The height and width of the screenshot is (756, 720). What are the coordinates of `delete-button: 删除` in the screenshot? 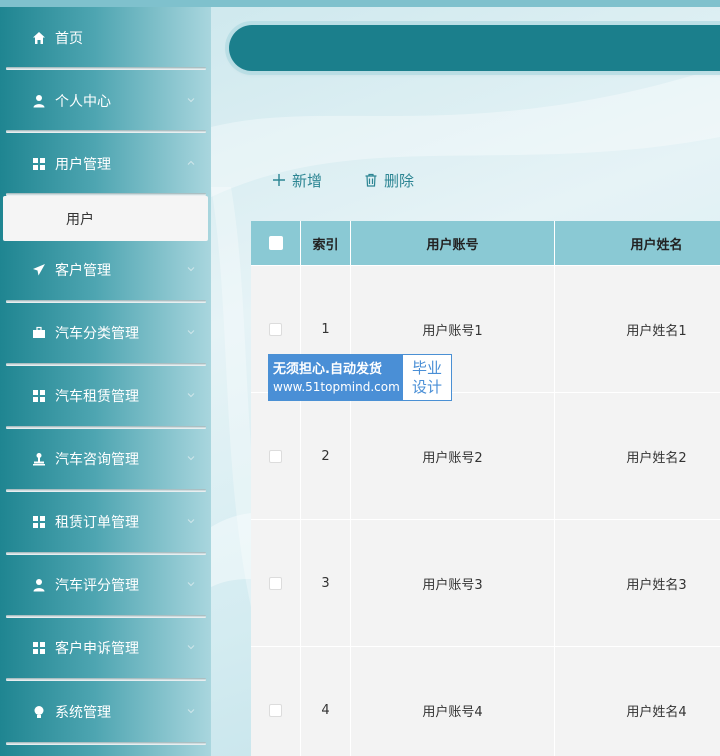 It's located at (389, 180).